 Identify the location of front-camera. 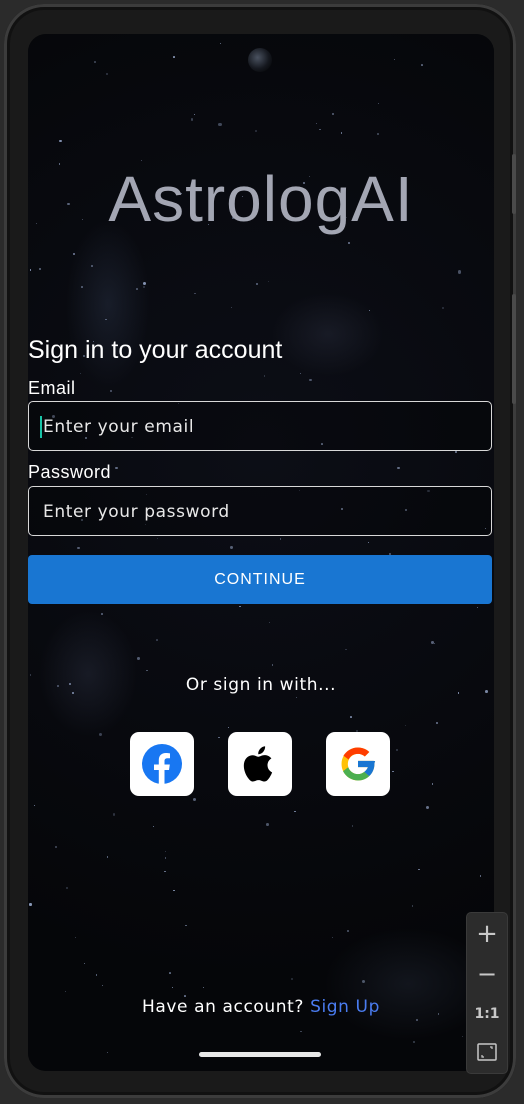
(260, 60).